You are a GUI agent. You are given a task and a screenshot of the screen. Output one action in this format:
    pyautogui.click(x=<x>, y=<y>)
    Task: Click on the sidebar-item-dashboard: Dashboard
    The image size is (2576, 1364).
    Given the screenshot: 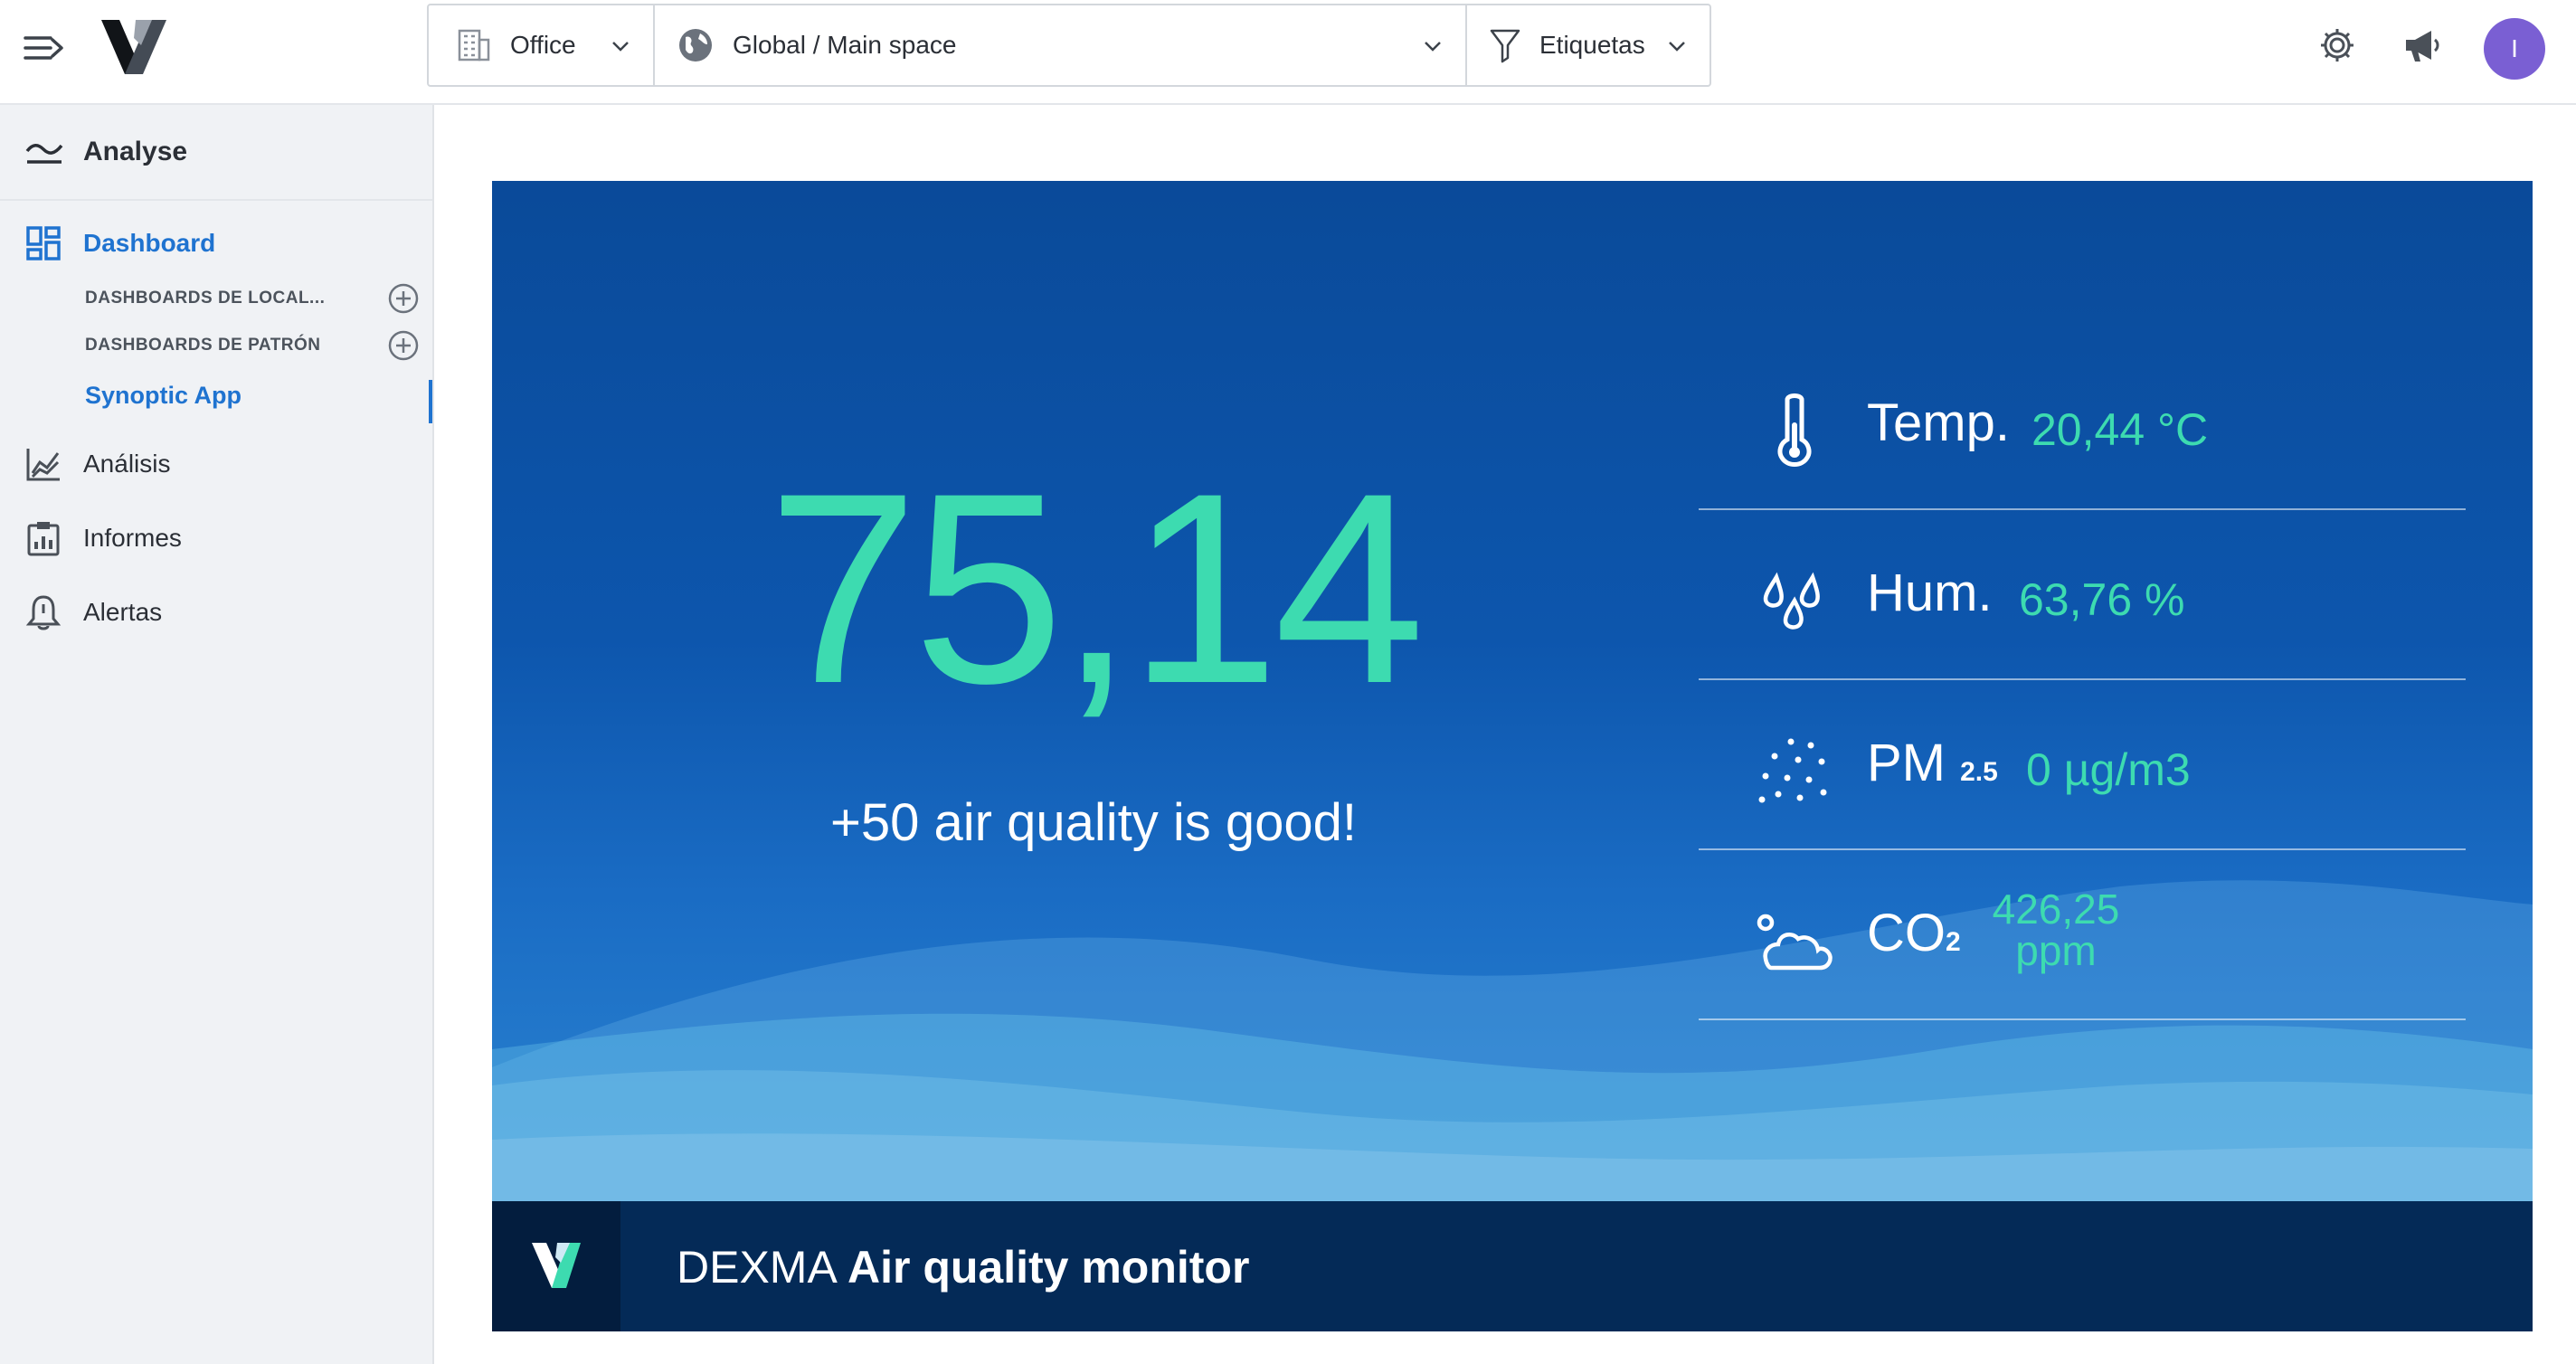 What is the action you would take?
    pyautogui.click(x=217, y=243)
    